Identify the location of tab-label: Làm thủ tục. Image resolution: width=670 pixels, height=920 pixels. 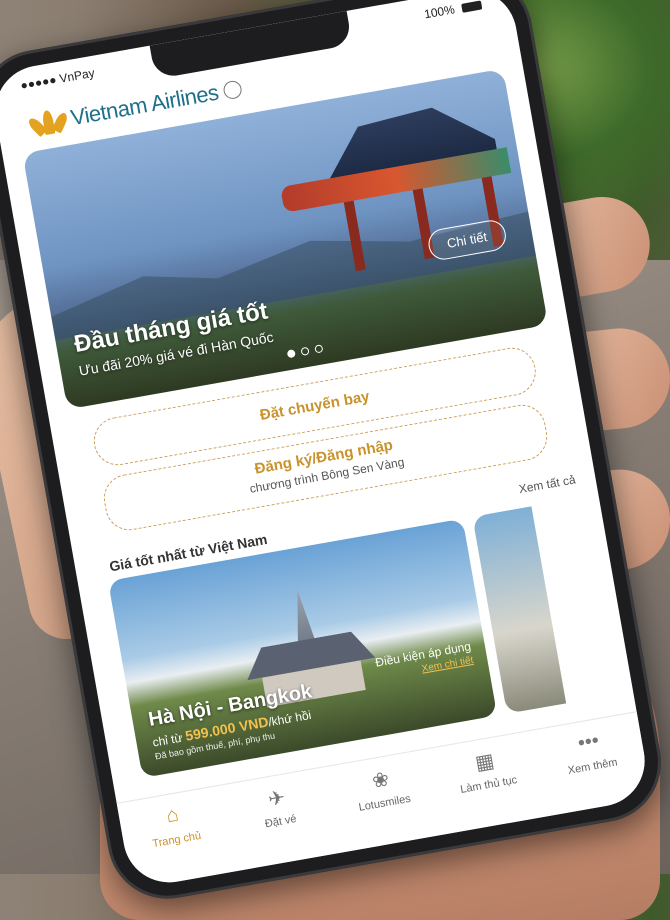
(489, 785).